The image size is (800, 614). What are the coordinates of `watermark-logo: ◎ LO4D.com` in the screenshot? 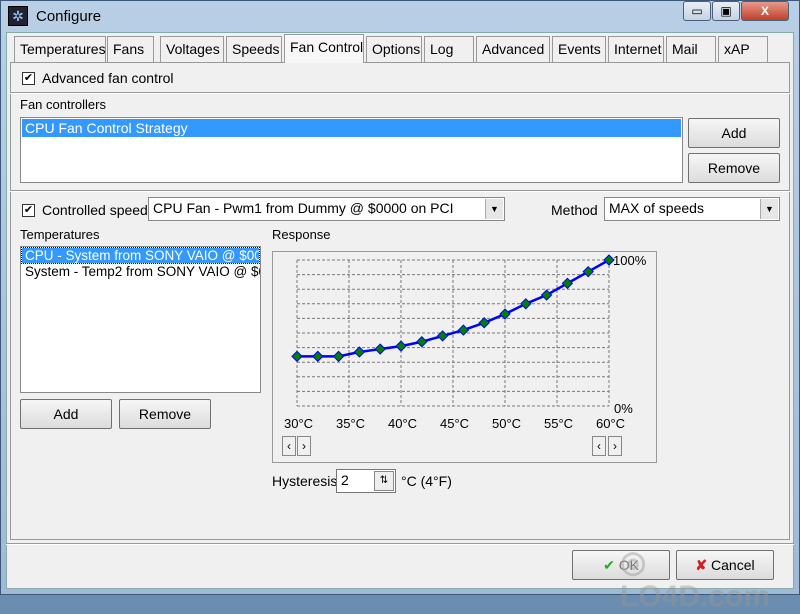 It's located at (695, 579).